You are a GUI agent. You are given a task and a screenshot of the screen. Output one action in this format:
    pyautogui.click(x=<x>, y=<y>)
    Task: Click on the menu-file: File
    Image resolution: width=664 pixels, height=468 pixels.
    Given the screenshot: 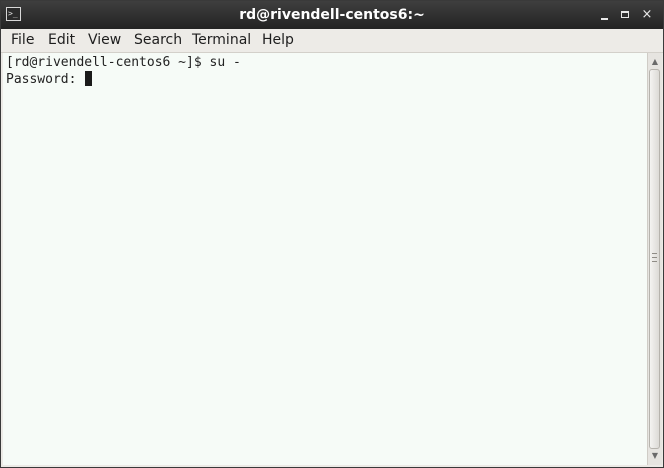 What is the action you would take?
    pyautogui.click(x=22, y=40)
    